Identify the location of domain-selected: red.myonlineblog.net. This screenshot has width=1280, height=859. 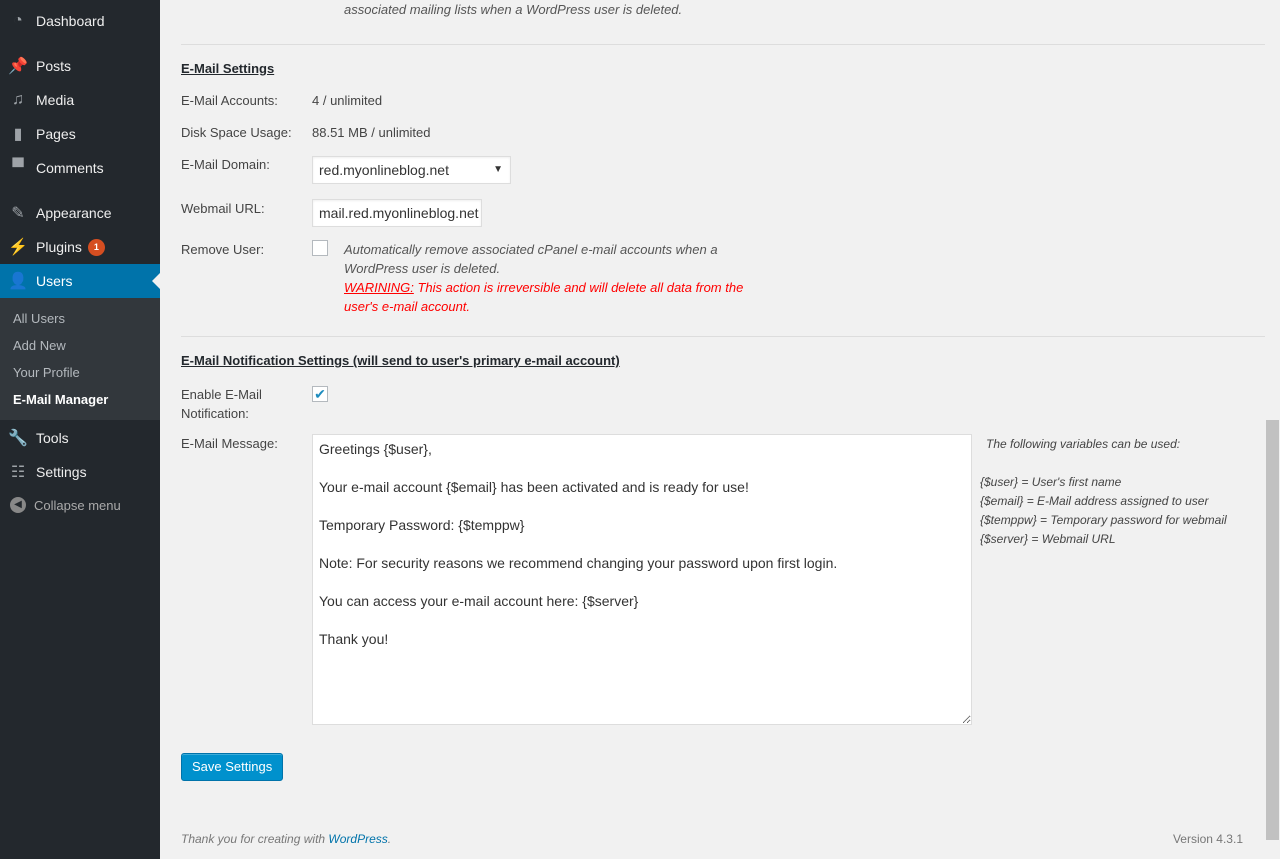
(384, 170).